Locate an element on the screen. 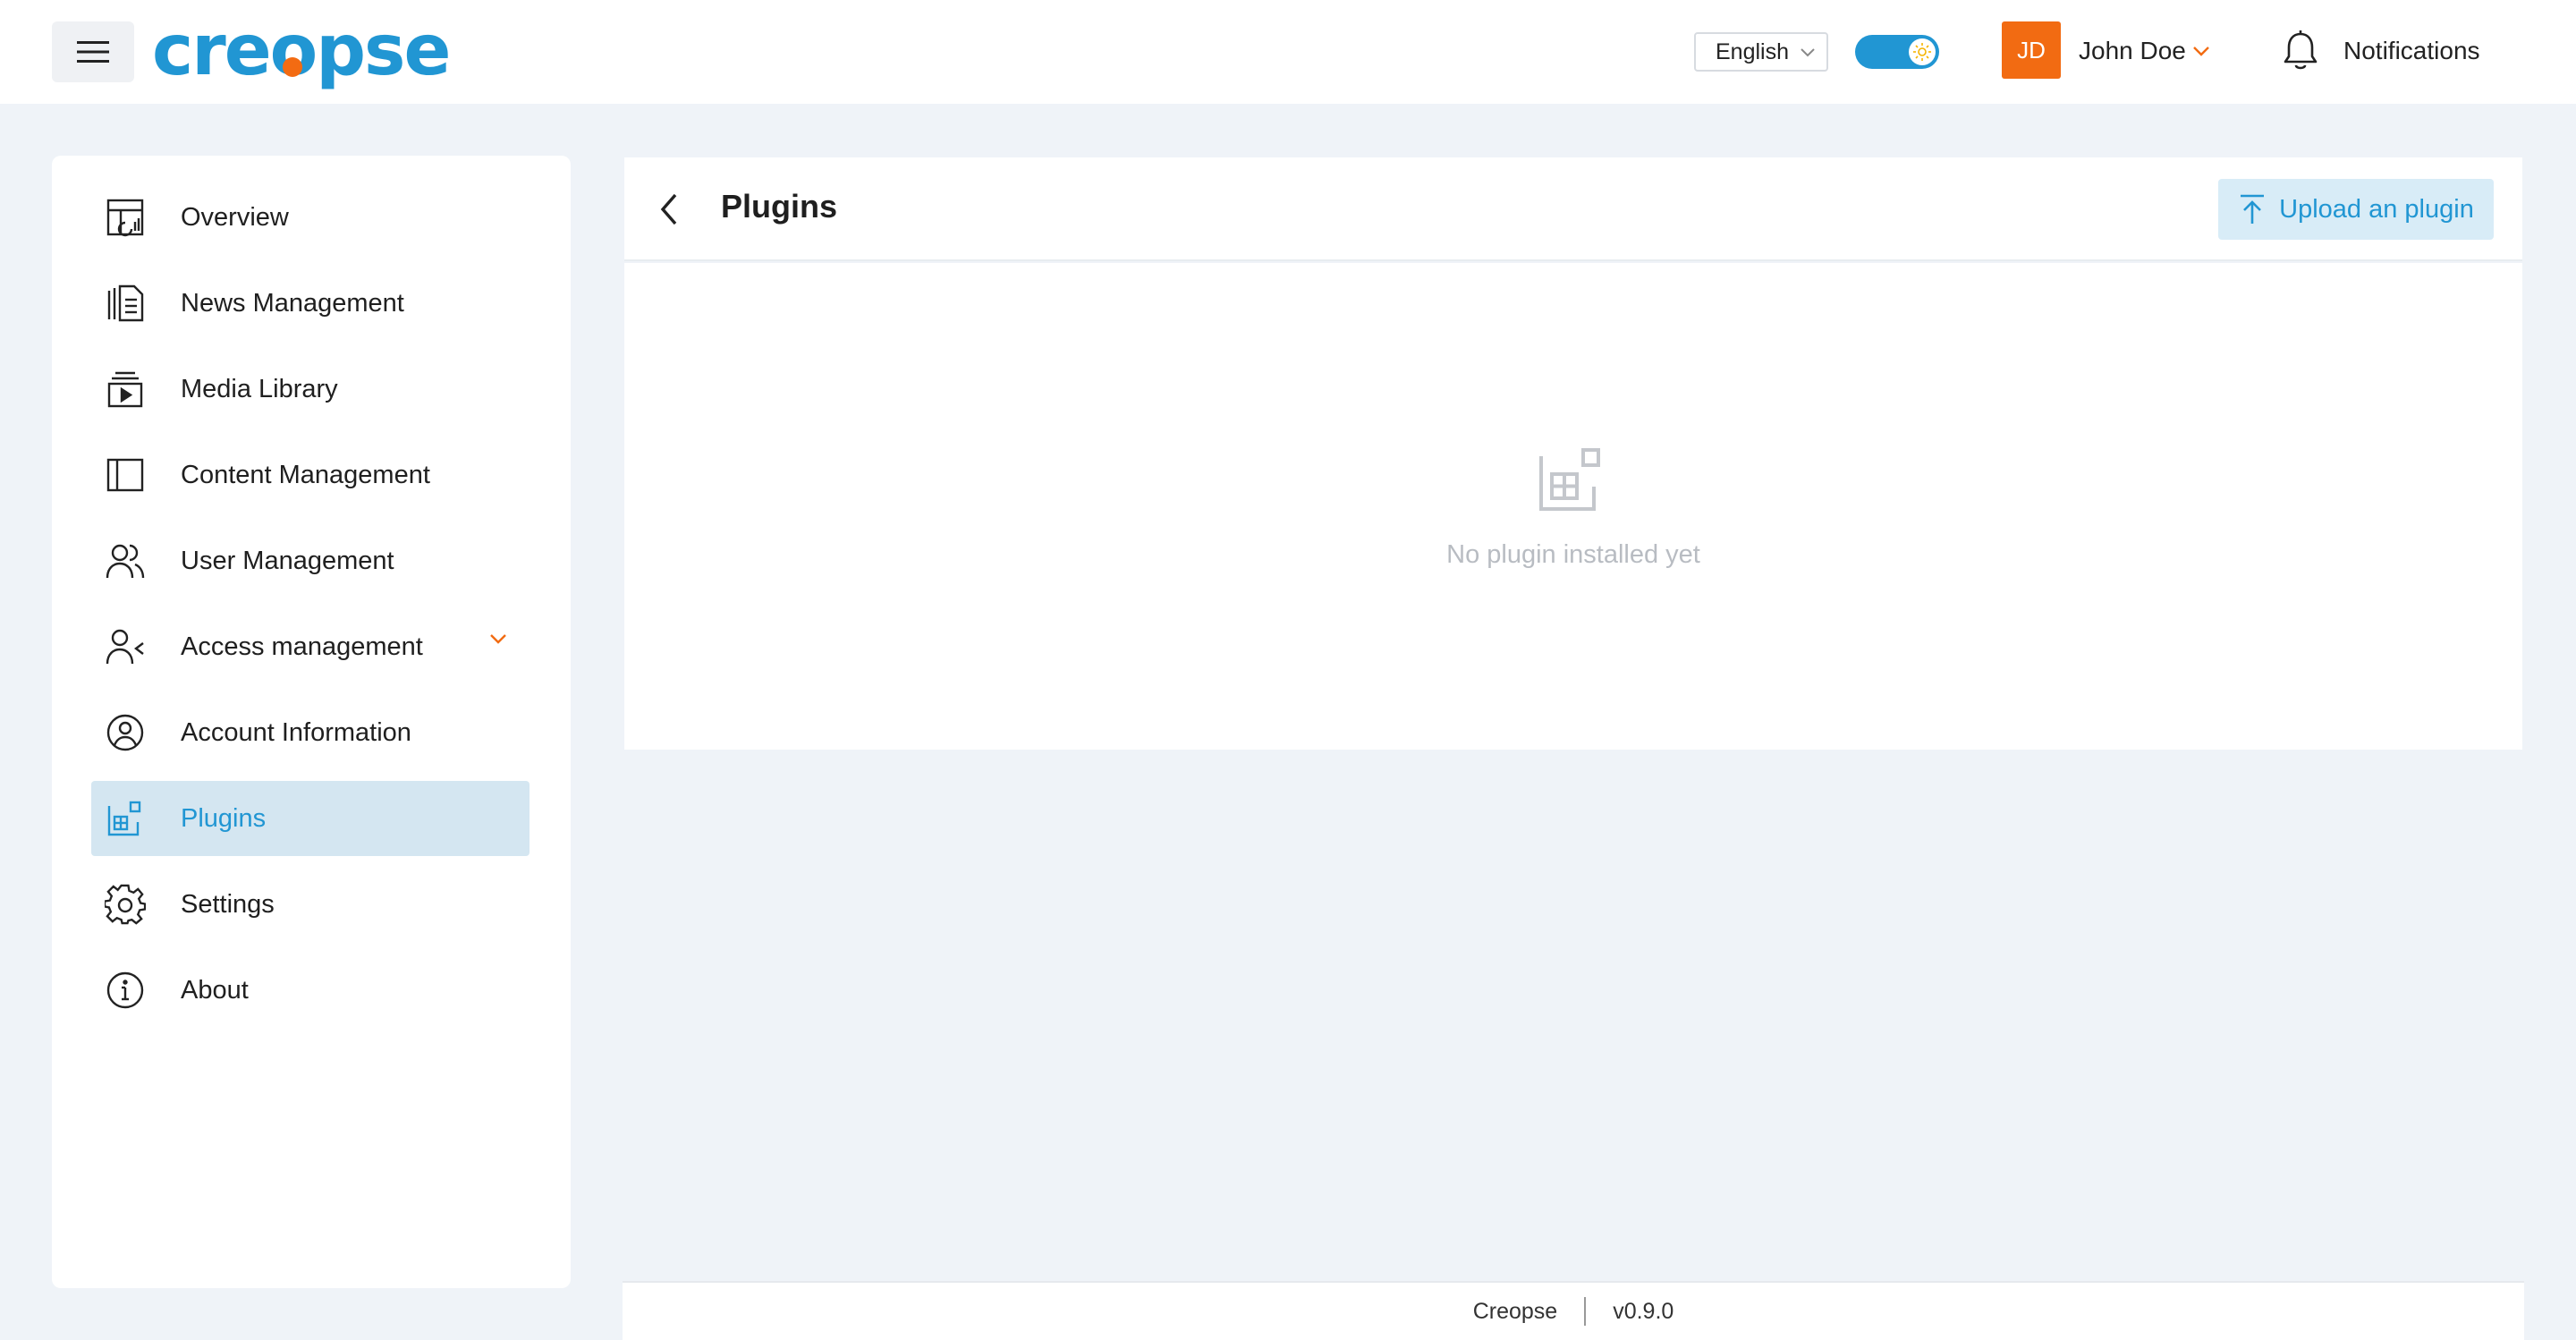 The height and width of the screenshot is (1340, 2576). sidebar-item-label: Settings is located at coordinates (228, 904).